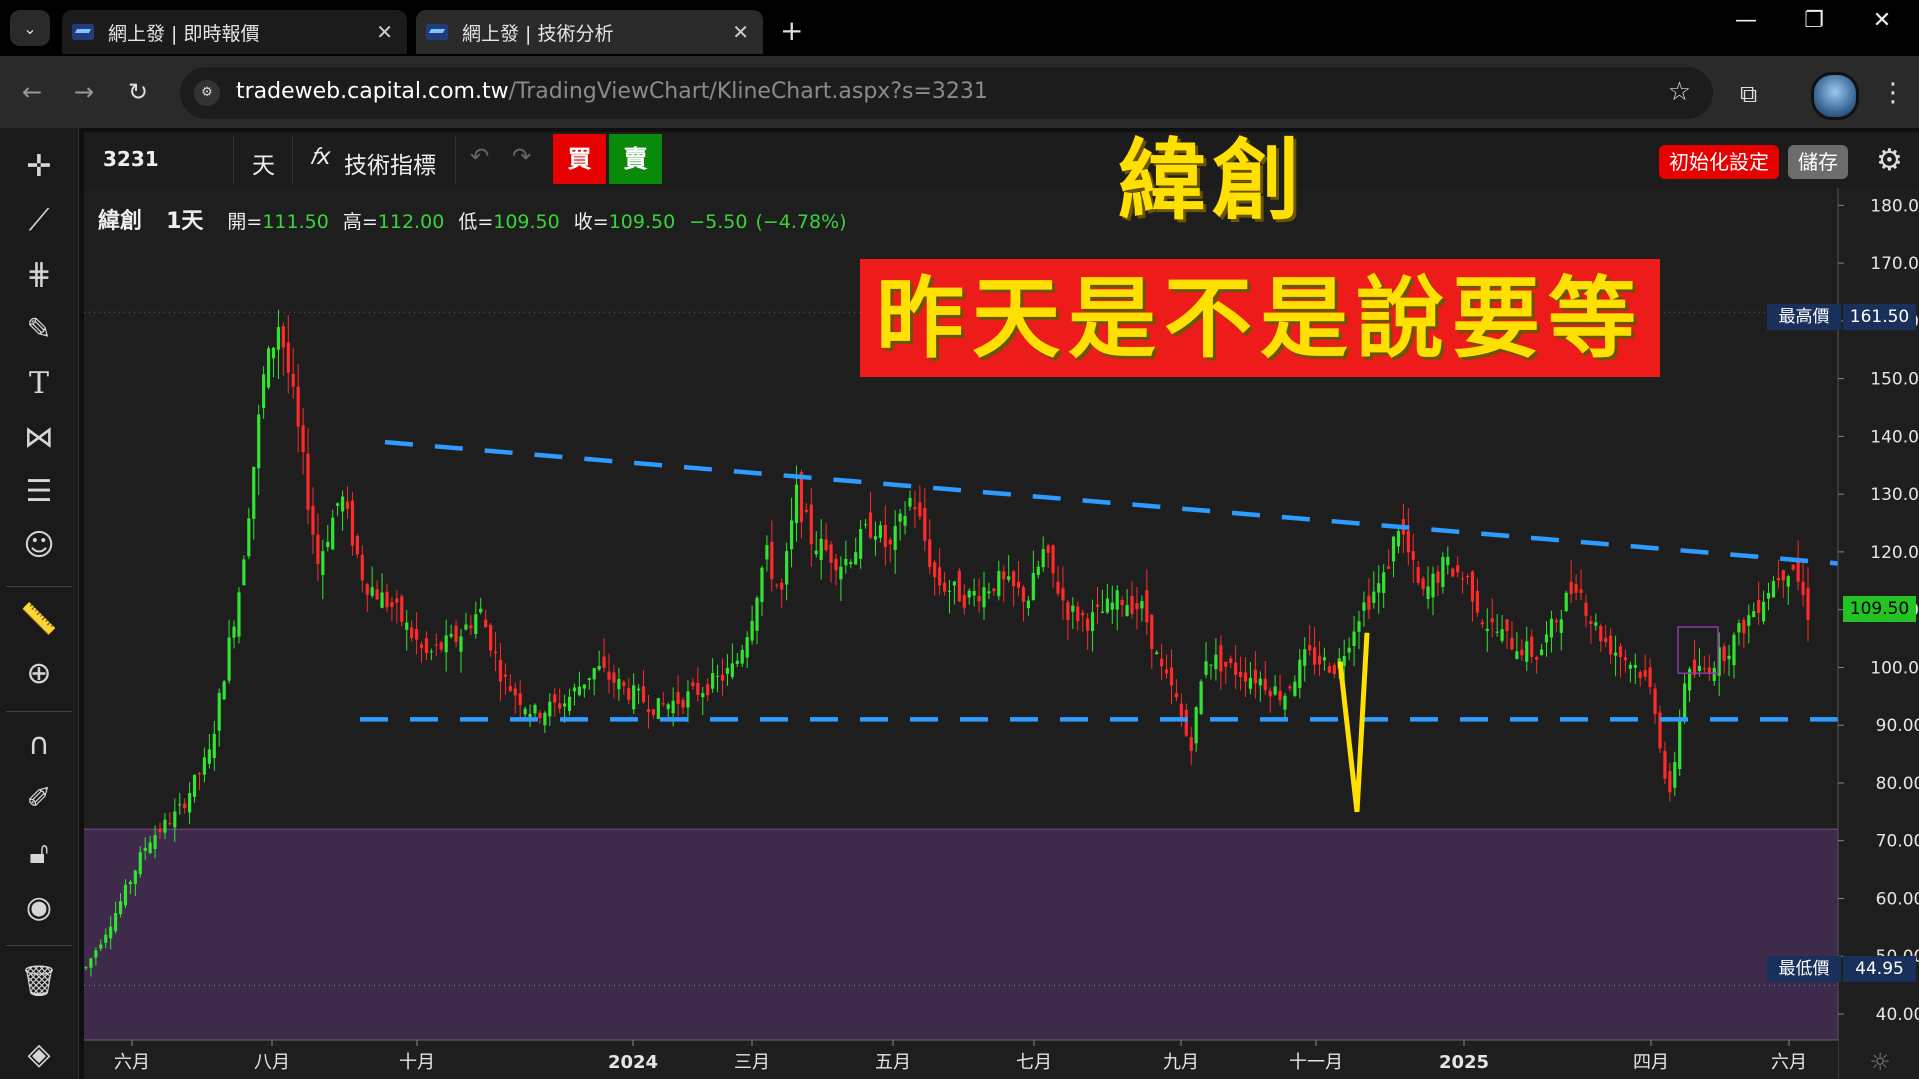 Image resolution: width=1919 pixels, height=1079 pixels. I want to click on more-menu-icon: ⋮, so click(1893, 93).